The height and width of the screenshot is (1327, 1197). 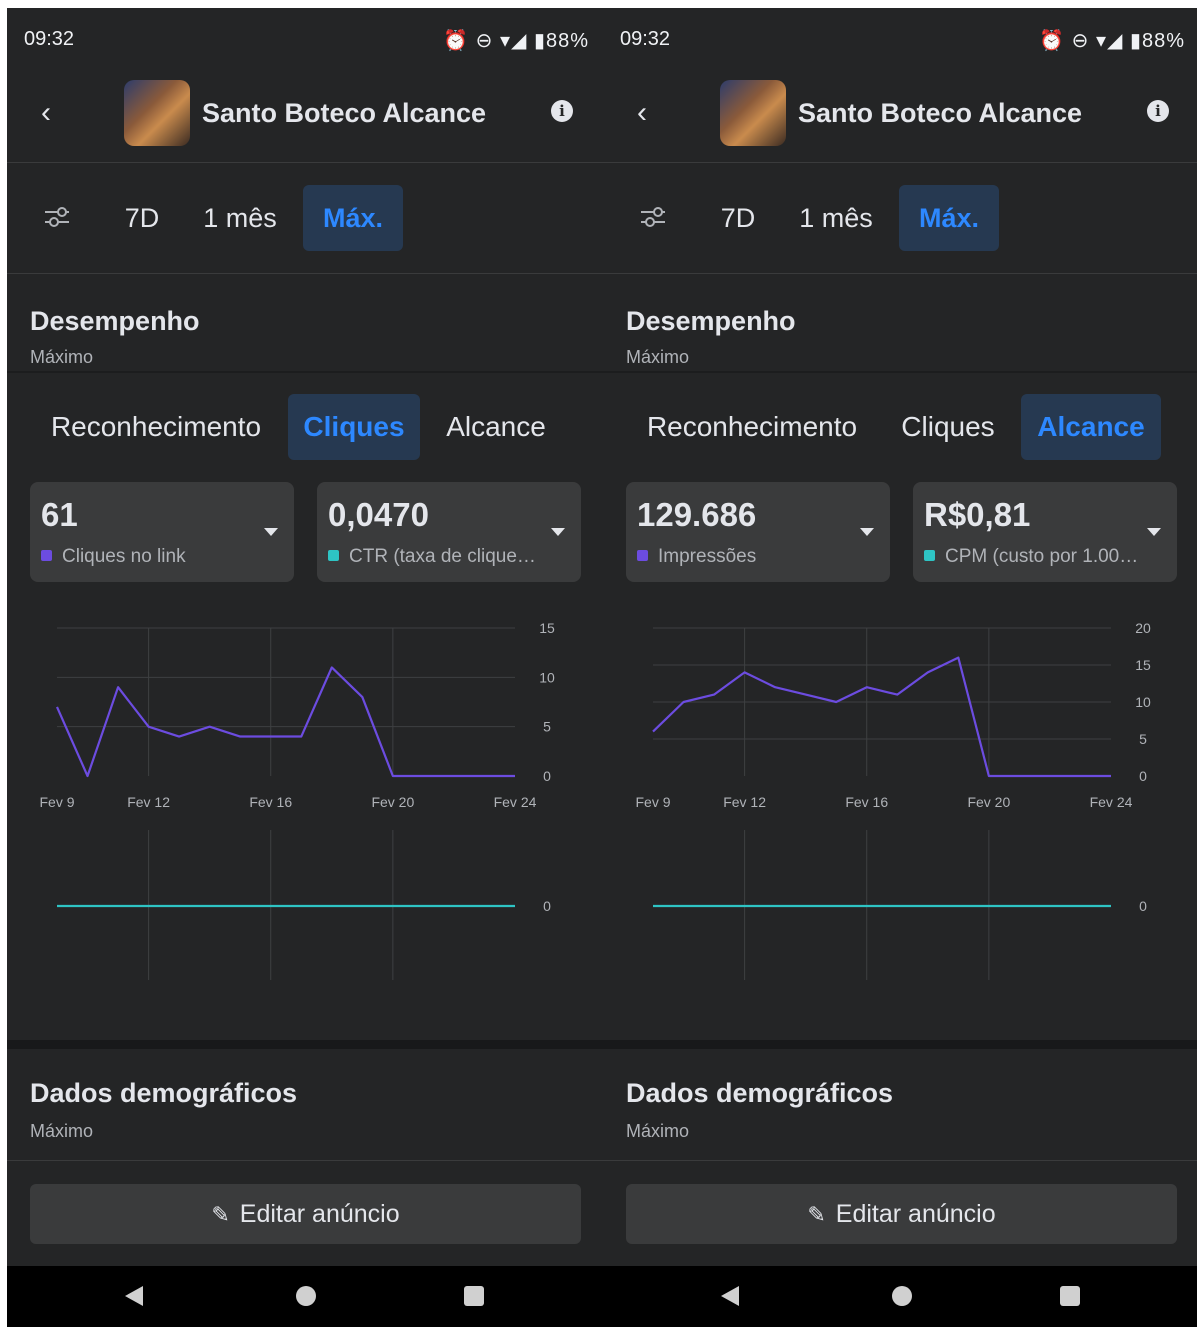 I want to click on metric-label: Cliques no link, so click(x=156, y=557).